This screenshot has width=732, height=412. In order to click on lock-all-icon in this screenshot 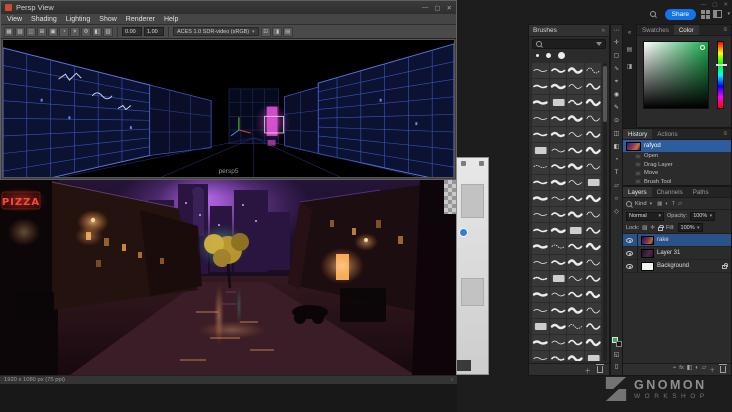, I will do `click(660, 227)`.